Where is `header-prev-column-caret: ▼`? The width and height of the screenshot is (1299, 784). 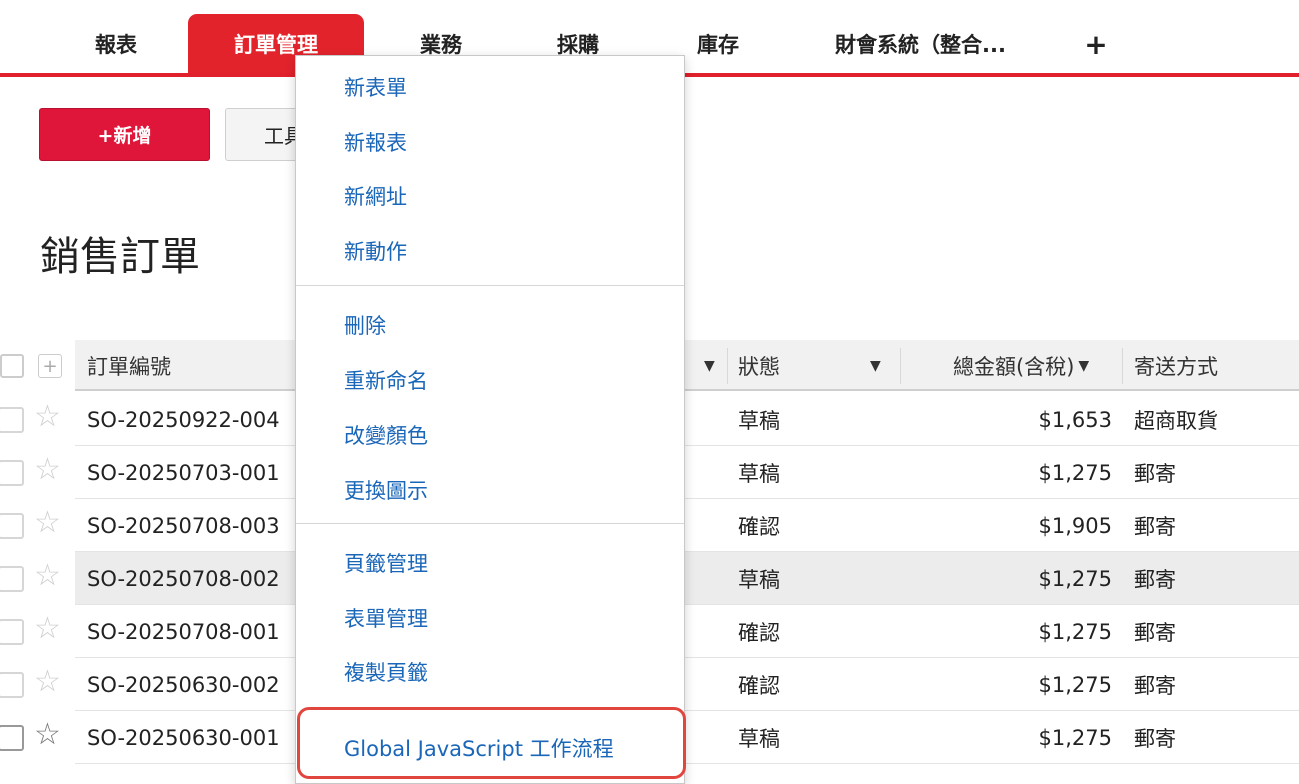 header-prev-column-caret: ▼ is located at coordinates (704, 365).